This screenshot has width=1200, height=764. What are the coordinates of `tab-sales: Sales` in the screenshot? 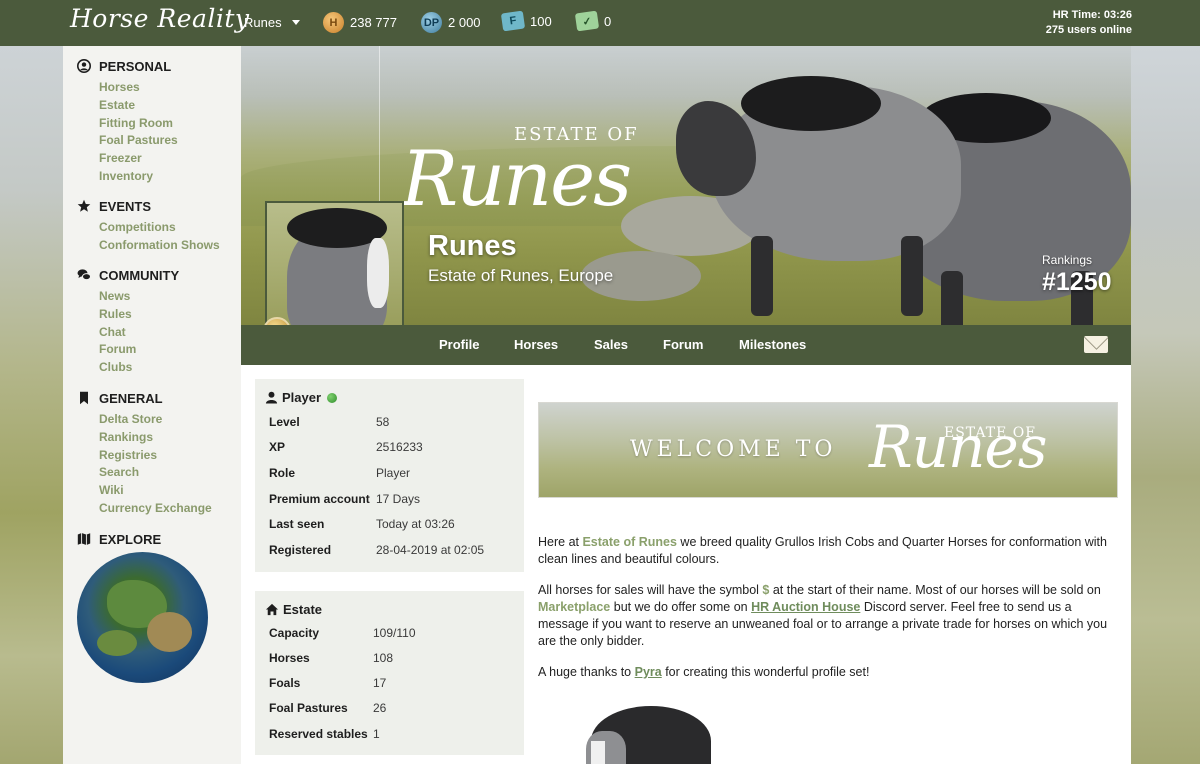 It's located at (611, 344).